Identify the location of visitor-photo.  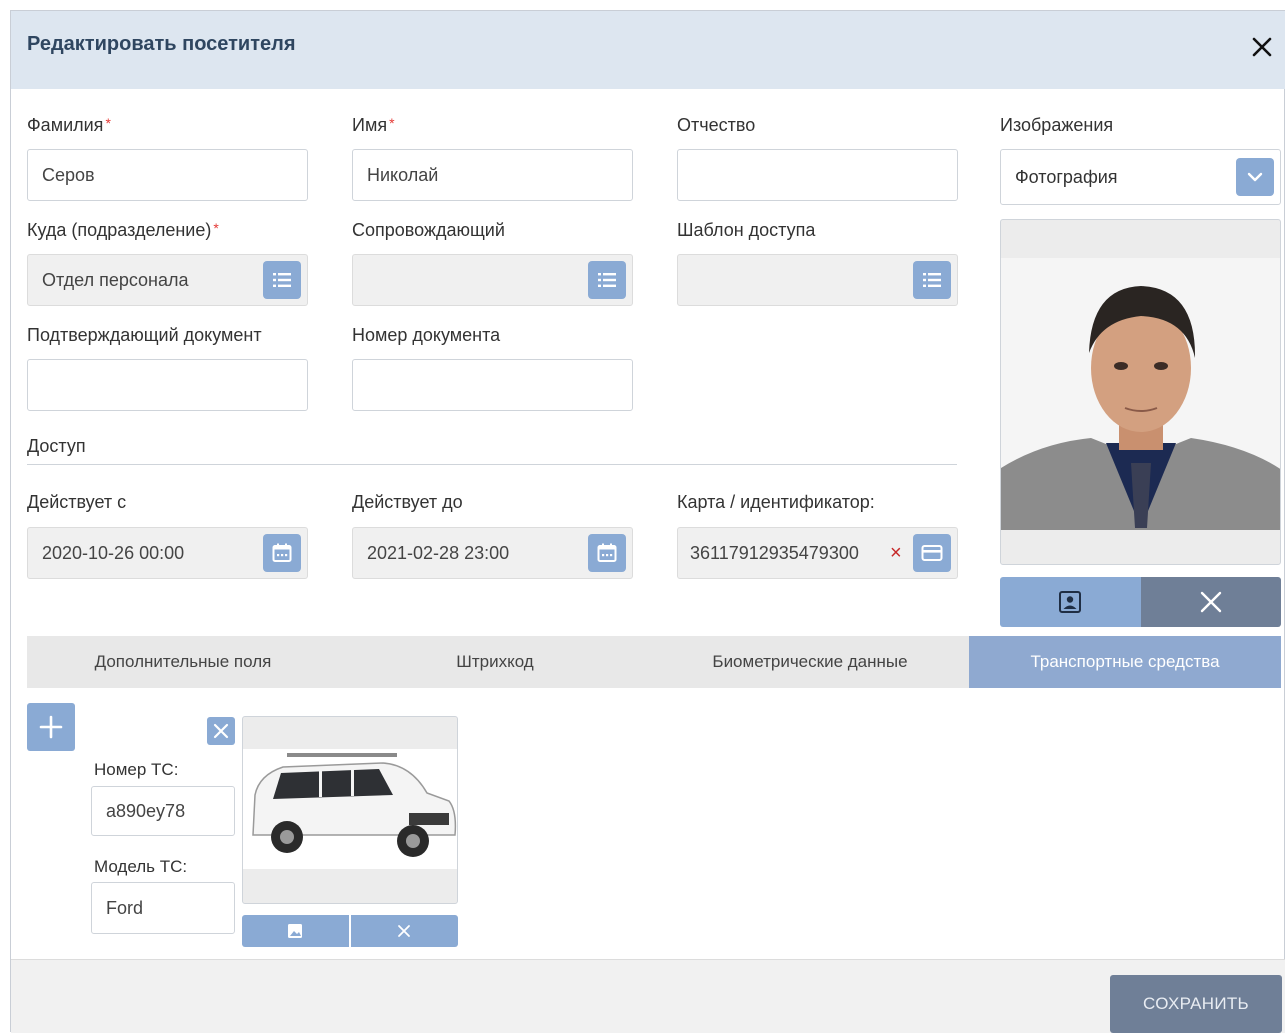
(1140, 392).